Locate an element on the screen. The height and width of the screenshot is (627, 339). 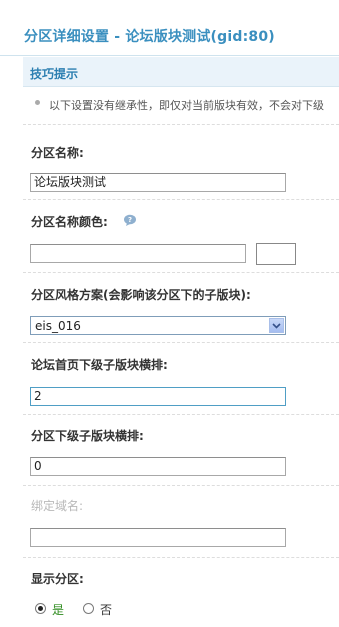
color-input is located at coordinates (138, 253).